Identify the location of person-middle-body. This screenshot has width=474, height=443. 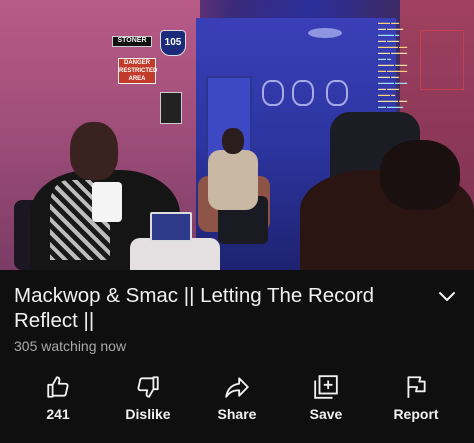
(233, 180).